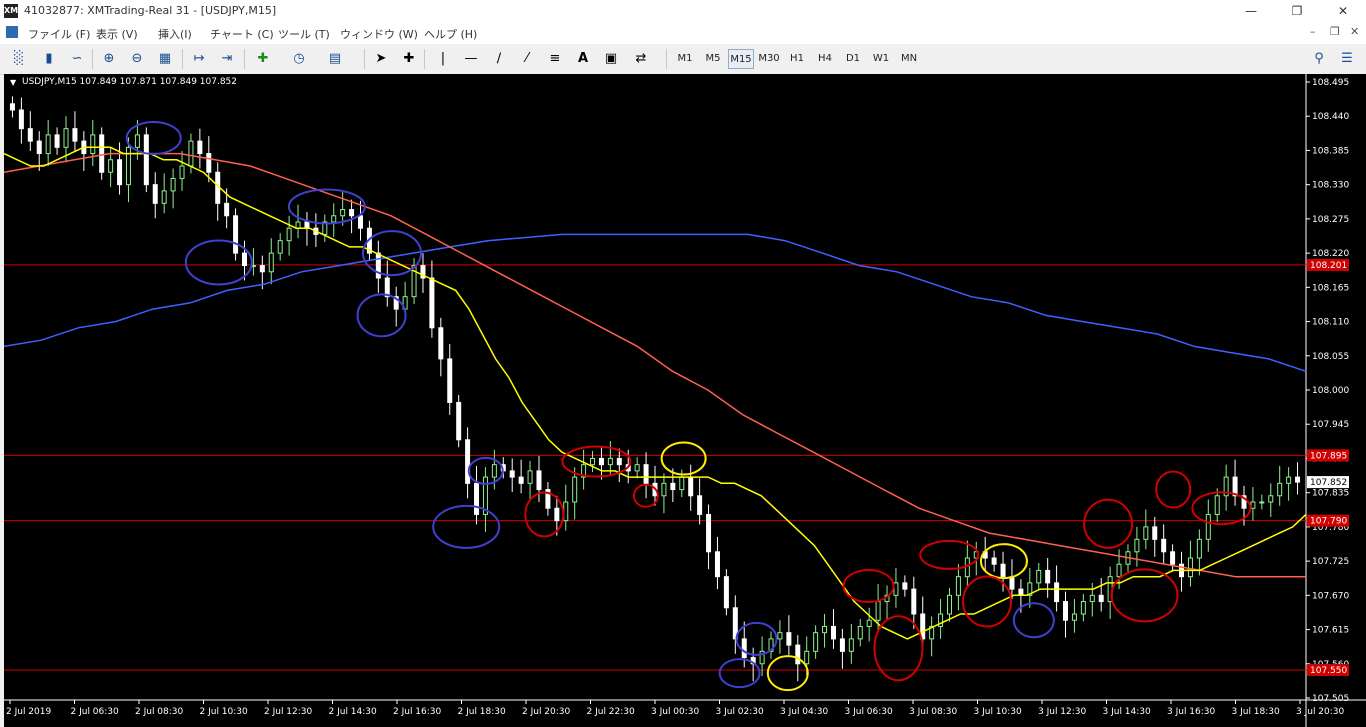 The height and width of the screenshot is (727, 1366). Describe the element at coordinates (869, 712) in the screenshot. I see `time-tick-label: 3 Jul 06:30` at that location.